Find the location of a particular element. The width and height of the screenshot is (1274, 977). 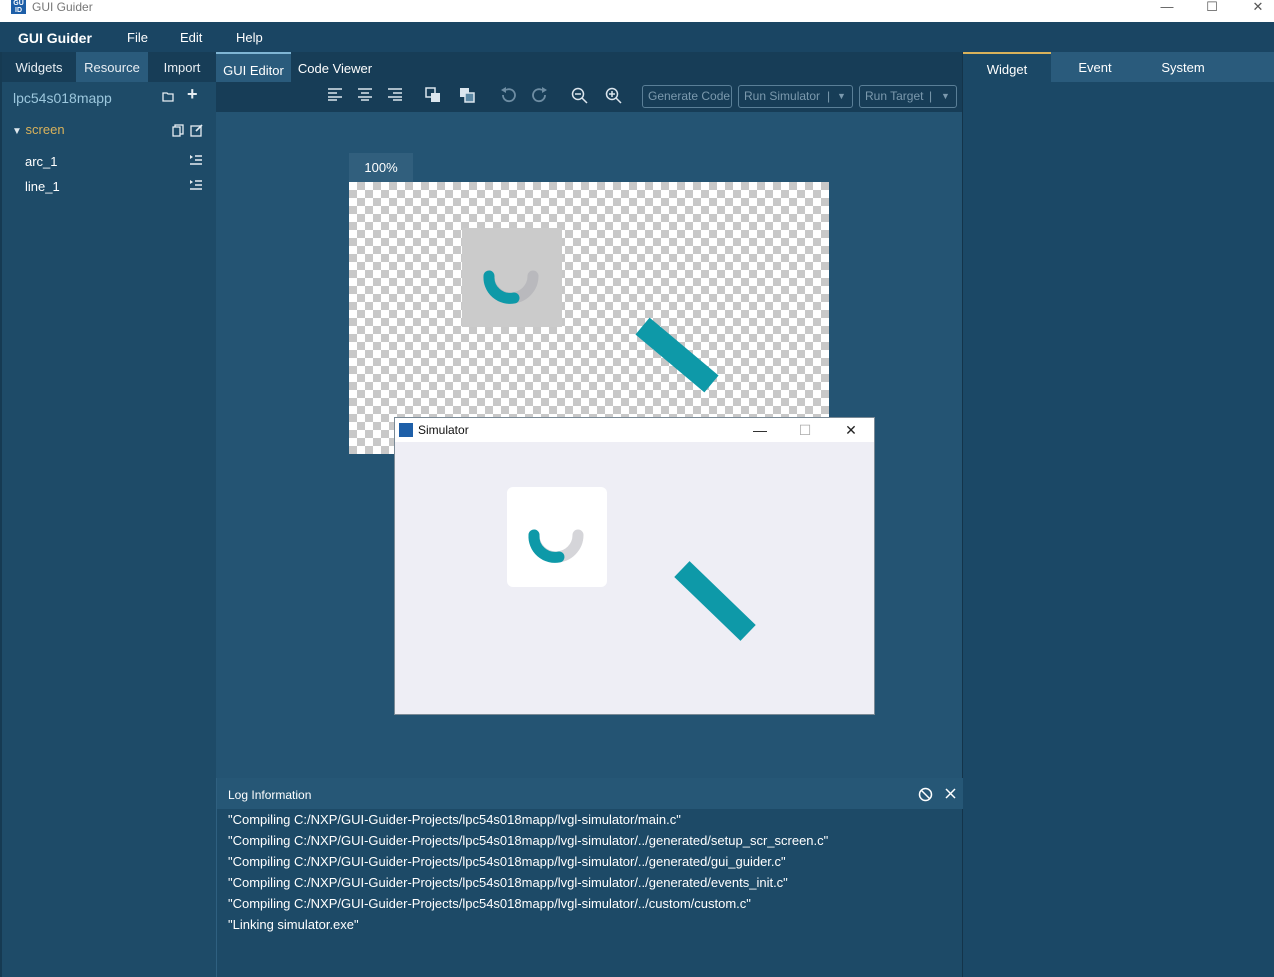

run-simulator-button: Run Simulator | ▼ is located at coordinates (795, 96).